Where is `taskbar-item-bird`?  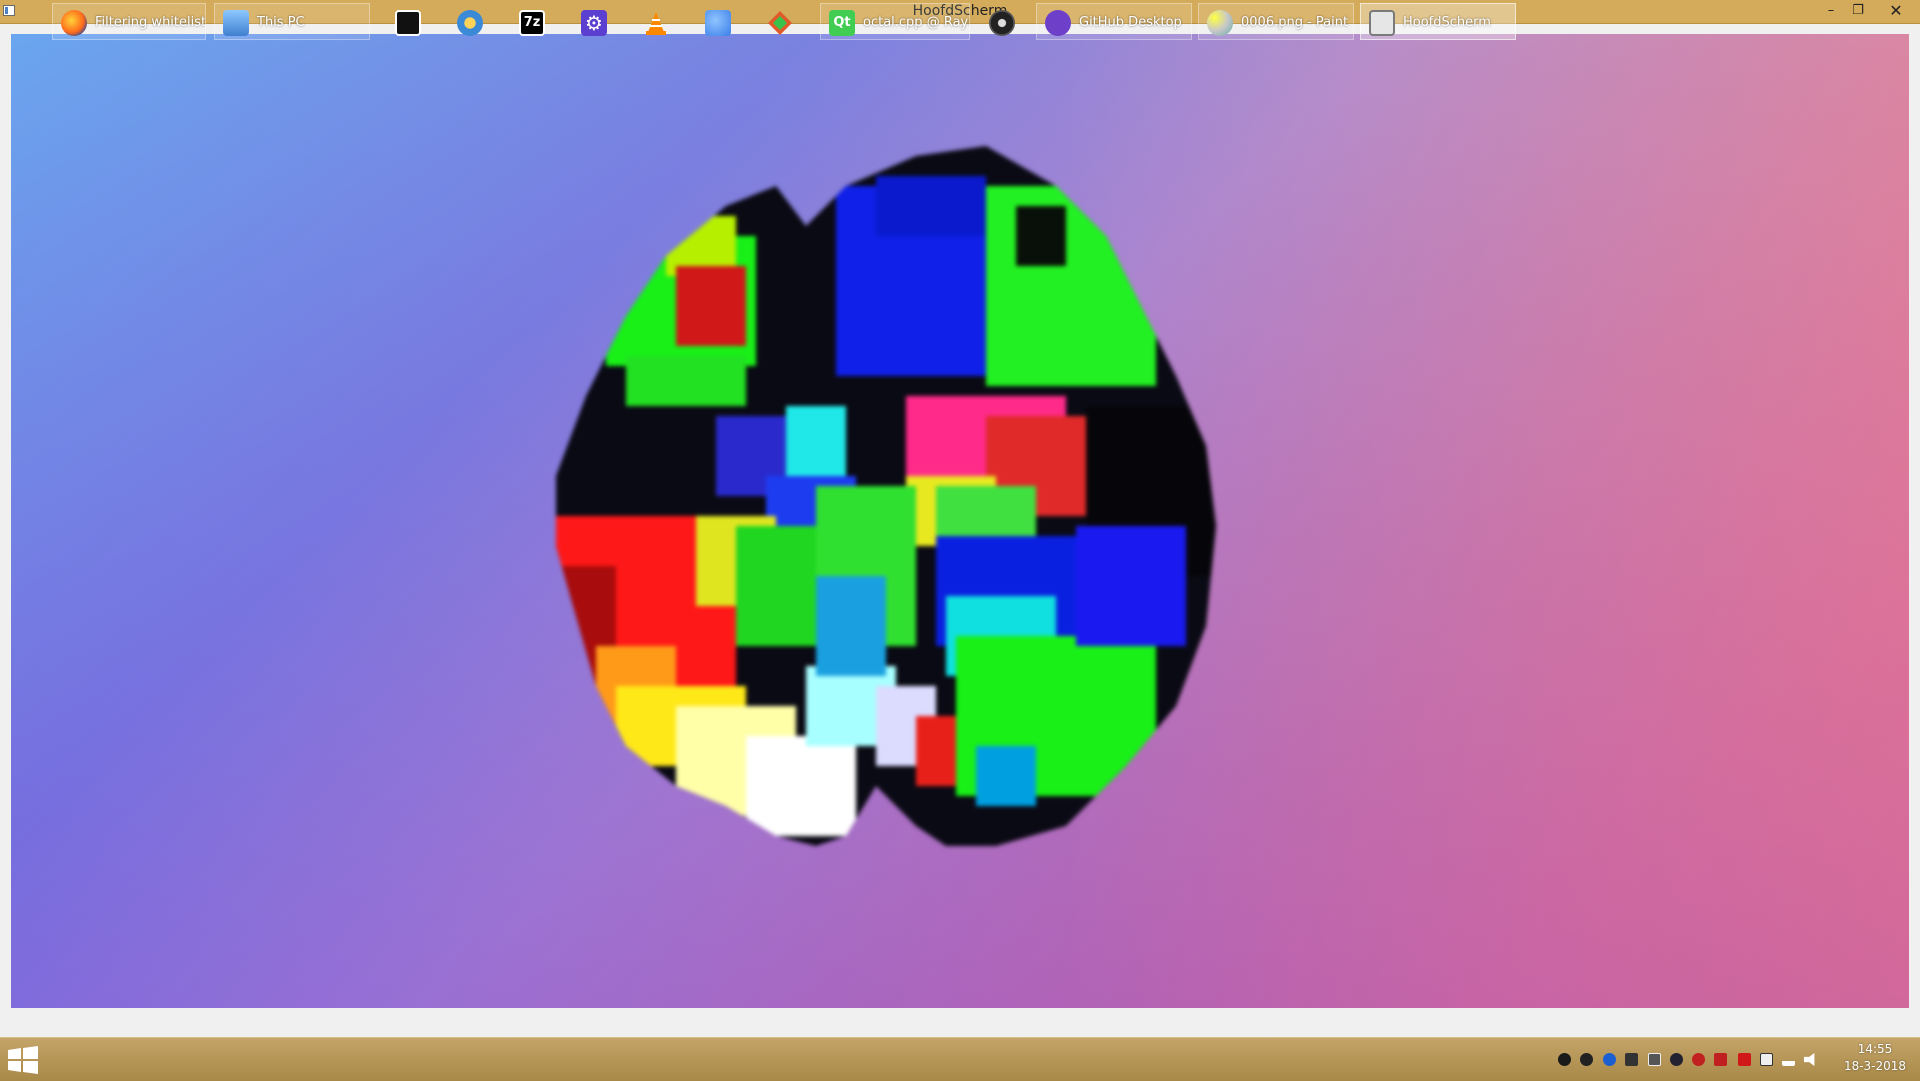 taskbar-item-bird is located at coordinates (718, 21).